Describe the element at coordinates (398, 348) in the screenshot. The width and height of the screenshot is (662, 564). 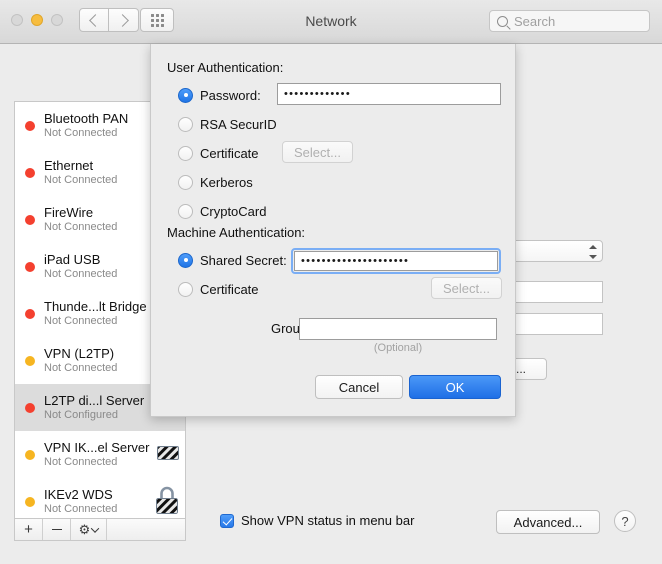
I see `group-name-hint: (Optional)` at that location.